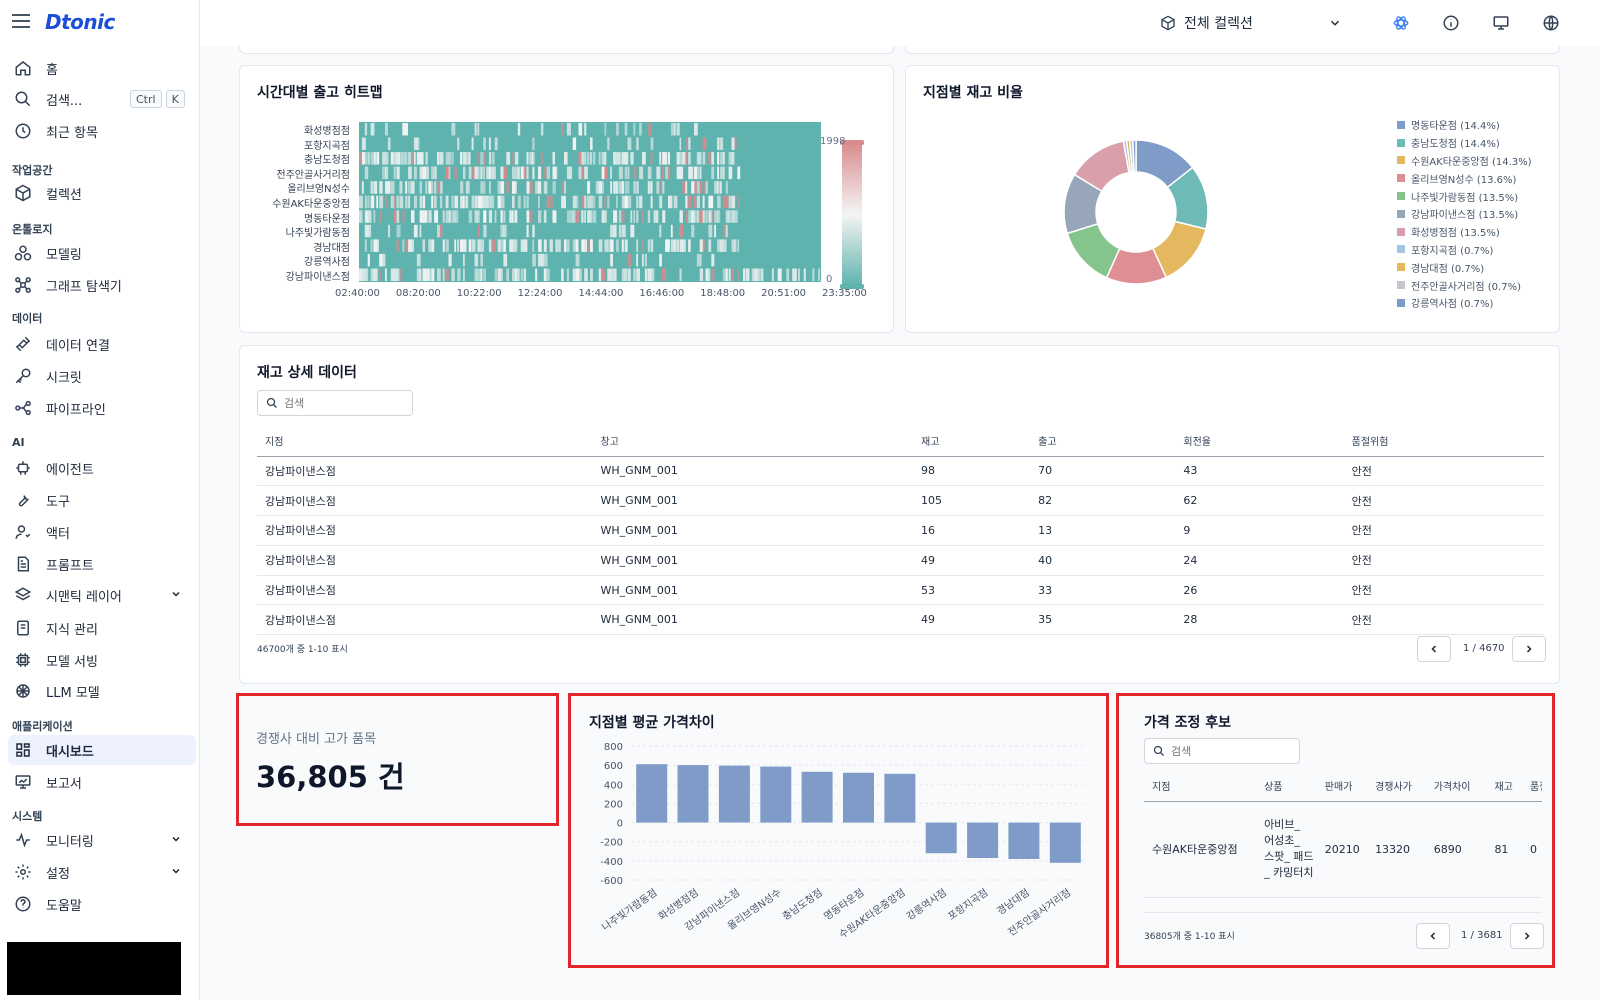  I want to click on nav-help: 도움말, so click(102, 904).